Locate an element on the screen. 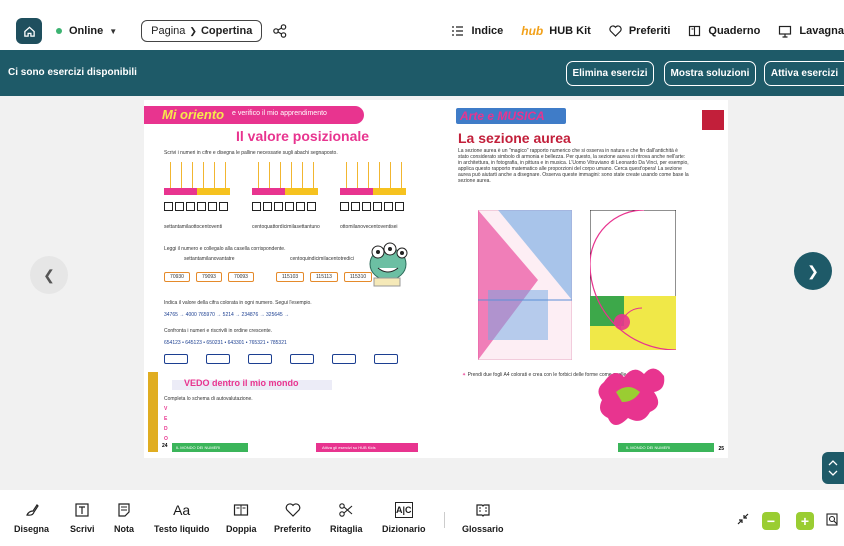 Image resolution: width=844 pixels, height=546 pixels. vedo-subtitle: Completa lo schema di autovalutazione. is located at coordinates (208, 399).